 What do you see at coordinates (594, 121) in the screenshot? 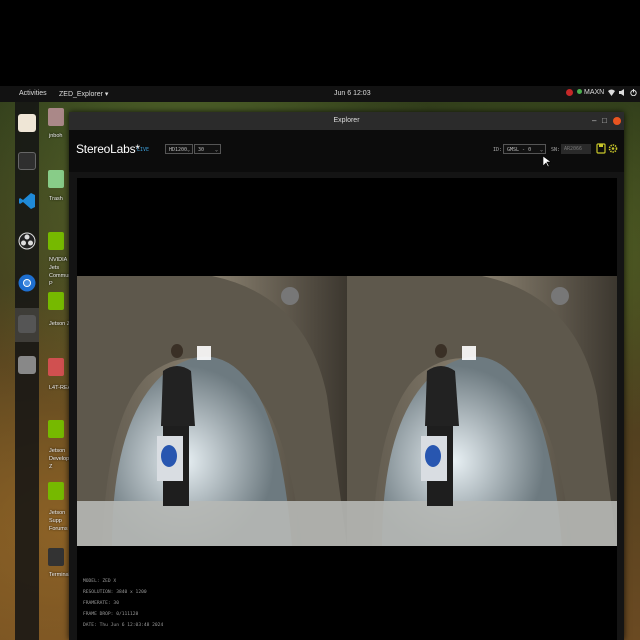
I see `minimize-button: –` at bounding box center [594, 121].